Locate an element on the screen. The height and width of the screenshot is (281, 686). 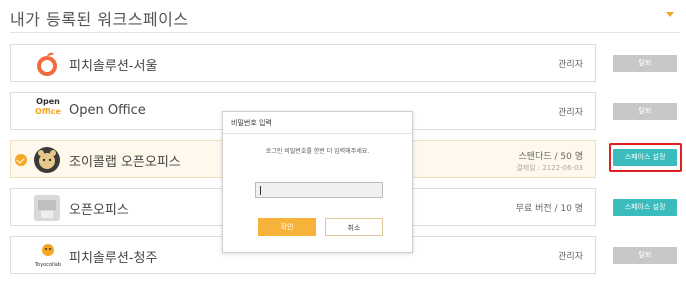
page-title: 내가 등록된 워크스페이스 is located at coordinates (99, 19).